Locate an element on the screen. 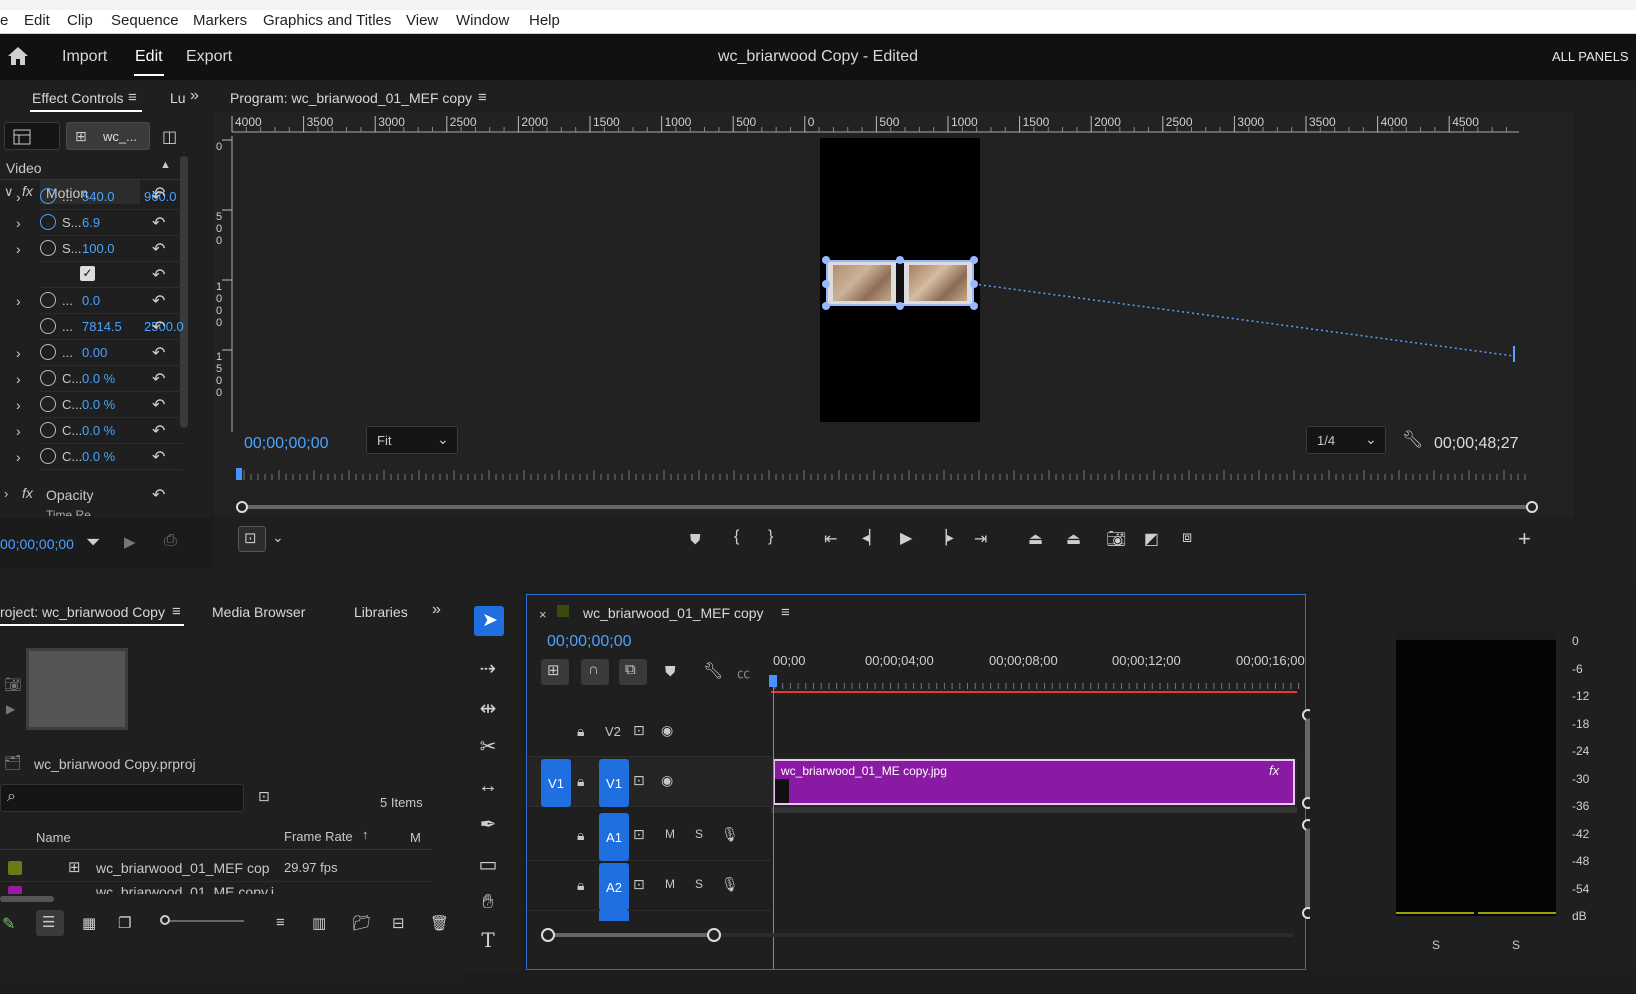 The width and height of the screenshot is (1636, 994). freeform-view-icon: ❐ is located at coordinates (124, 923).